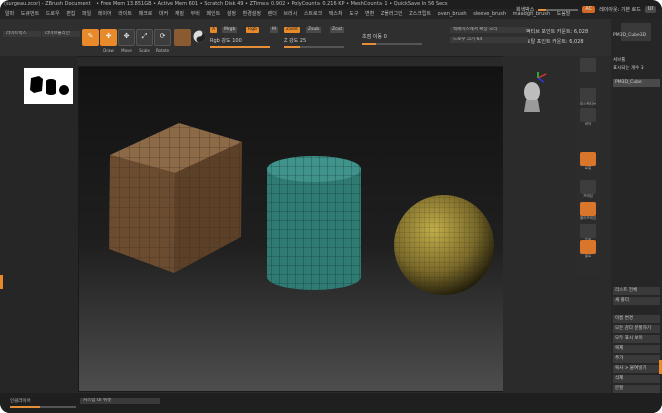 This screenshot has width=662, height=413. Describe the element at coordinates (650, 9) in the screenshot. I see `ui-button: UI` at that location.